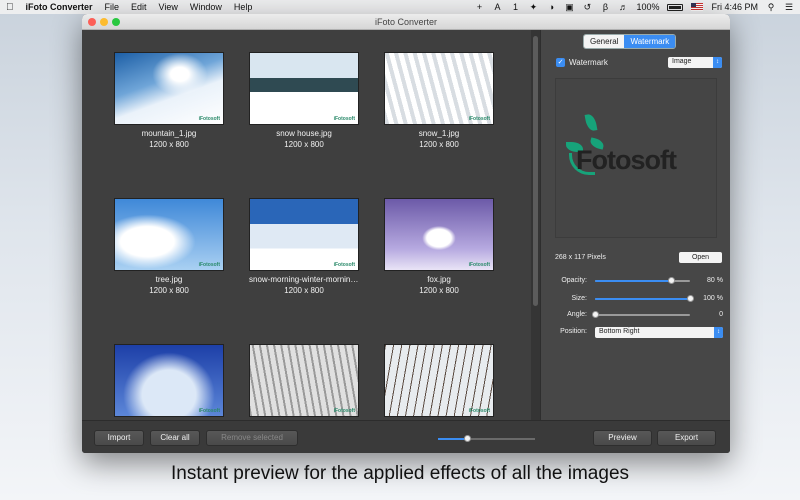 The image size is (800, 500). What do you see at coordinates (633, 281) in the screenshot?
I see `opacity-slider-fill` at bounding box center [633, 281].